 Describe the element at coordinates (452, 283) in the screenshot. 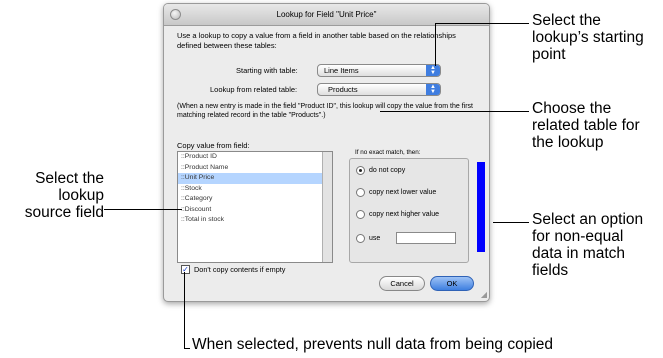

I see `ok-button: OK` at that location.